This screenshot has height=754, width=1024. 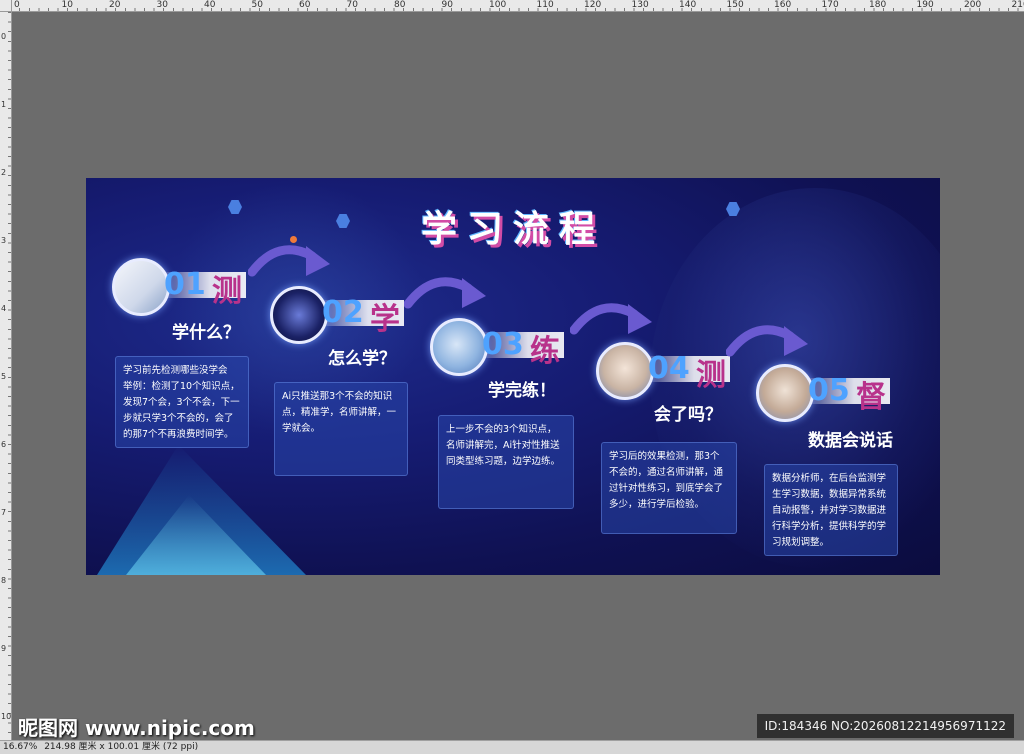 What do you see at coordinates (593, 5) in the screenshot?
I see `ruler-tick-label: 120` at bounding box center [593, 5].